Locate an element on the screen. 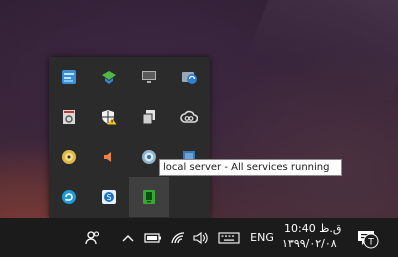  browser-sync-icon is located at coordinates (189, 77).